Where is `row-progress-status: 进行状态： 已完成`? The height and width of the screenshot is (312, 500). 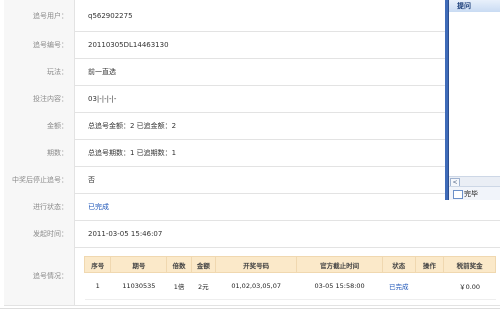
row-progress-status: 进行状态： 已完成 is located at coordinates (252, 207).